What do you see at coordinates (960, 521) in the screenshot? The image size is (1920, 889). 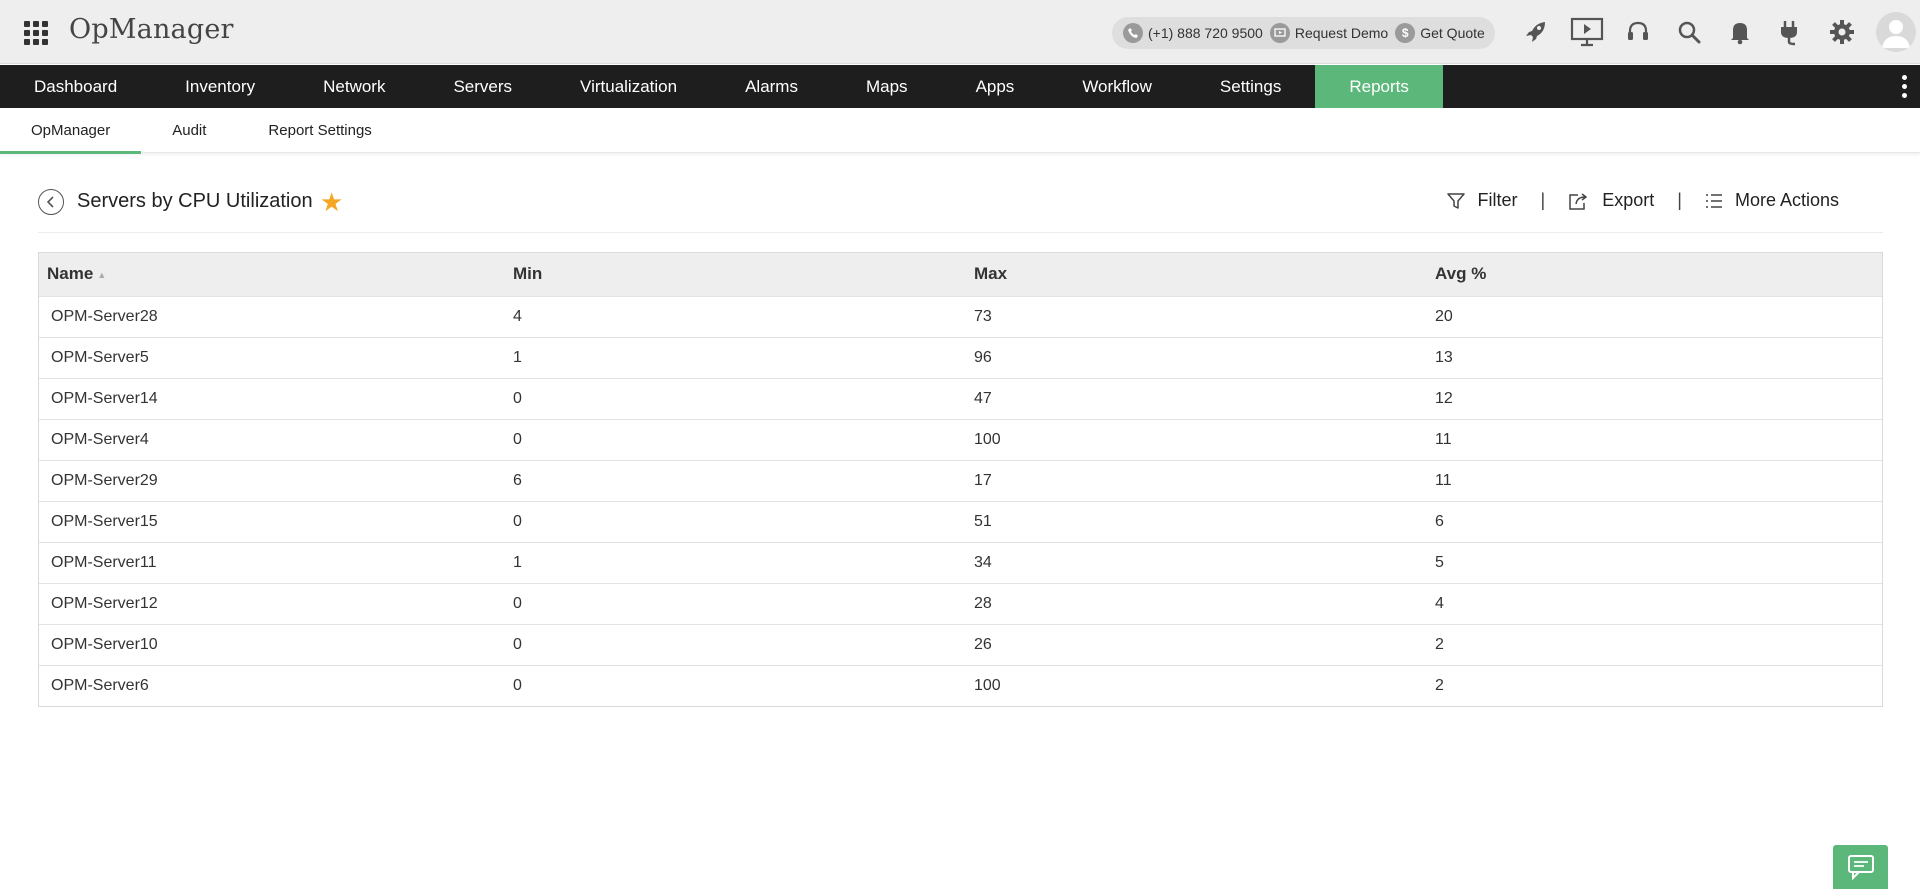 I see `table-row: OPM-Server15 0 51 6` at bounding box center [960, 521].